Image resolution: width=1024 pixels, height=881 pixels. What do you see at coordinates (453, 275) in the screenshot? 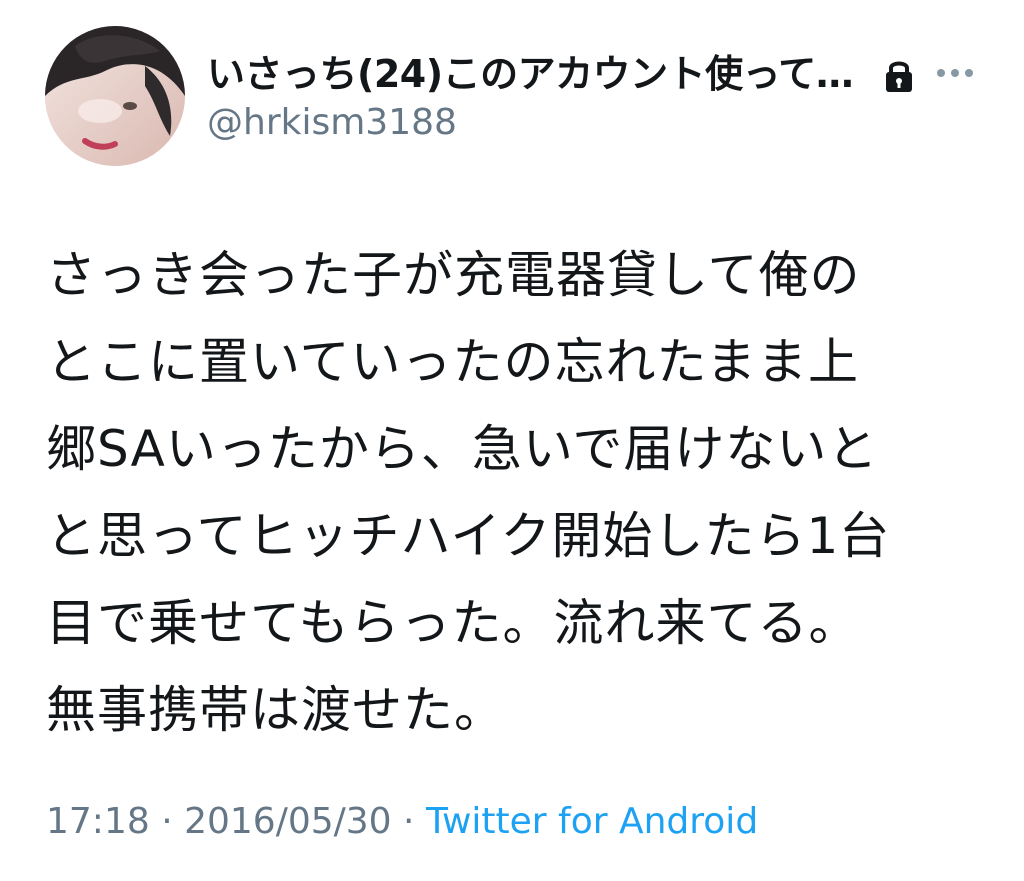
I see `tweet-text-line: さっき会った子が充電器貸して俺の` at bounding box center [453, 275].